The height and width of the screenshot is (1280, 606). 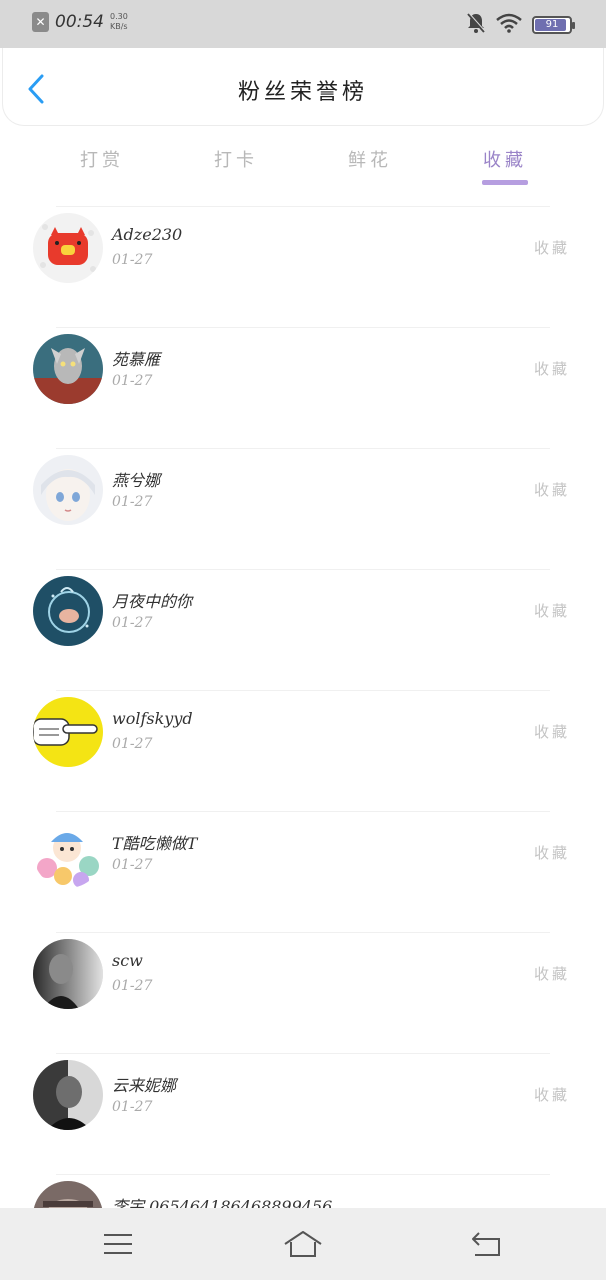 I want to click on network-speed: 0.30 KB/s, so click(x=119, y=22).